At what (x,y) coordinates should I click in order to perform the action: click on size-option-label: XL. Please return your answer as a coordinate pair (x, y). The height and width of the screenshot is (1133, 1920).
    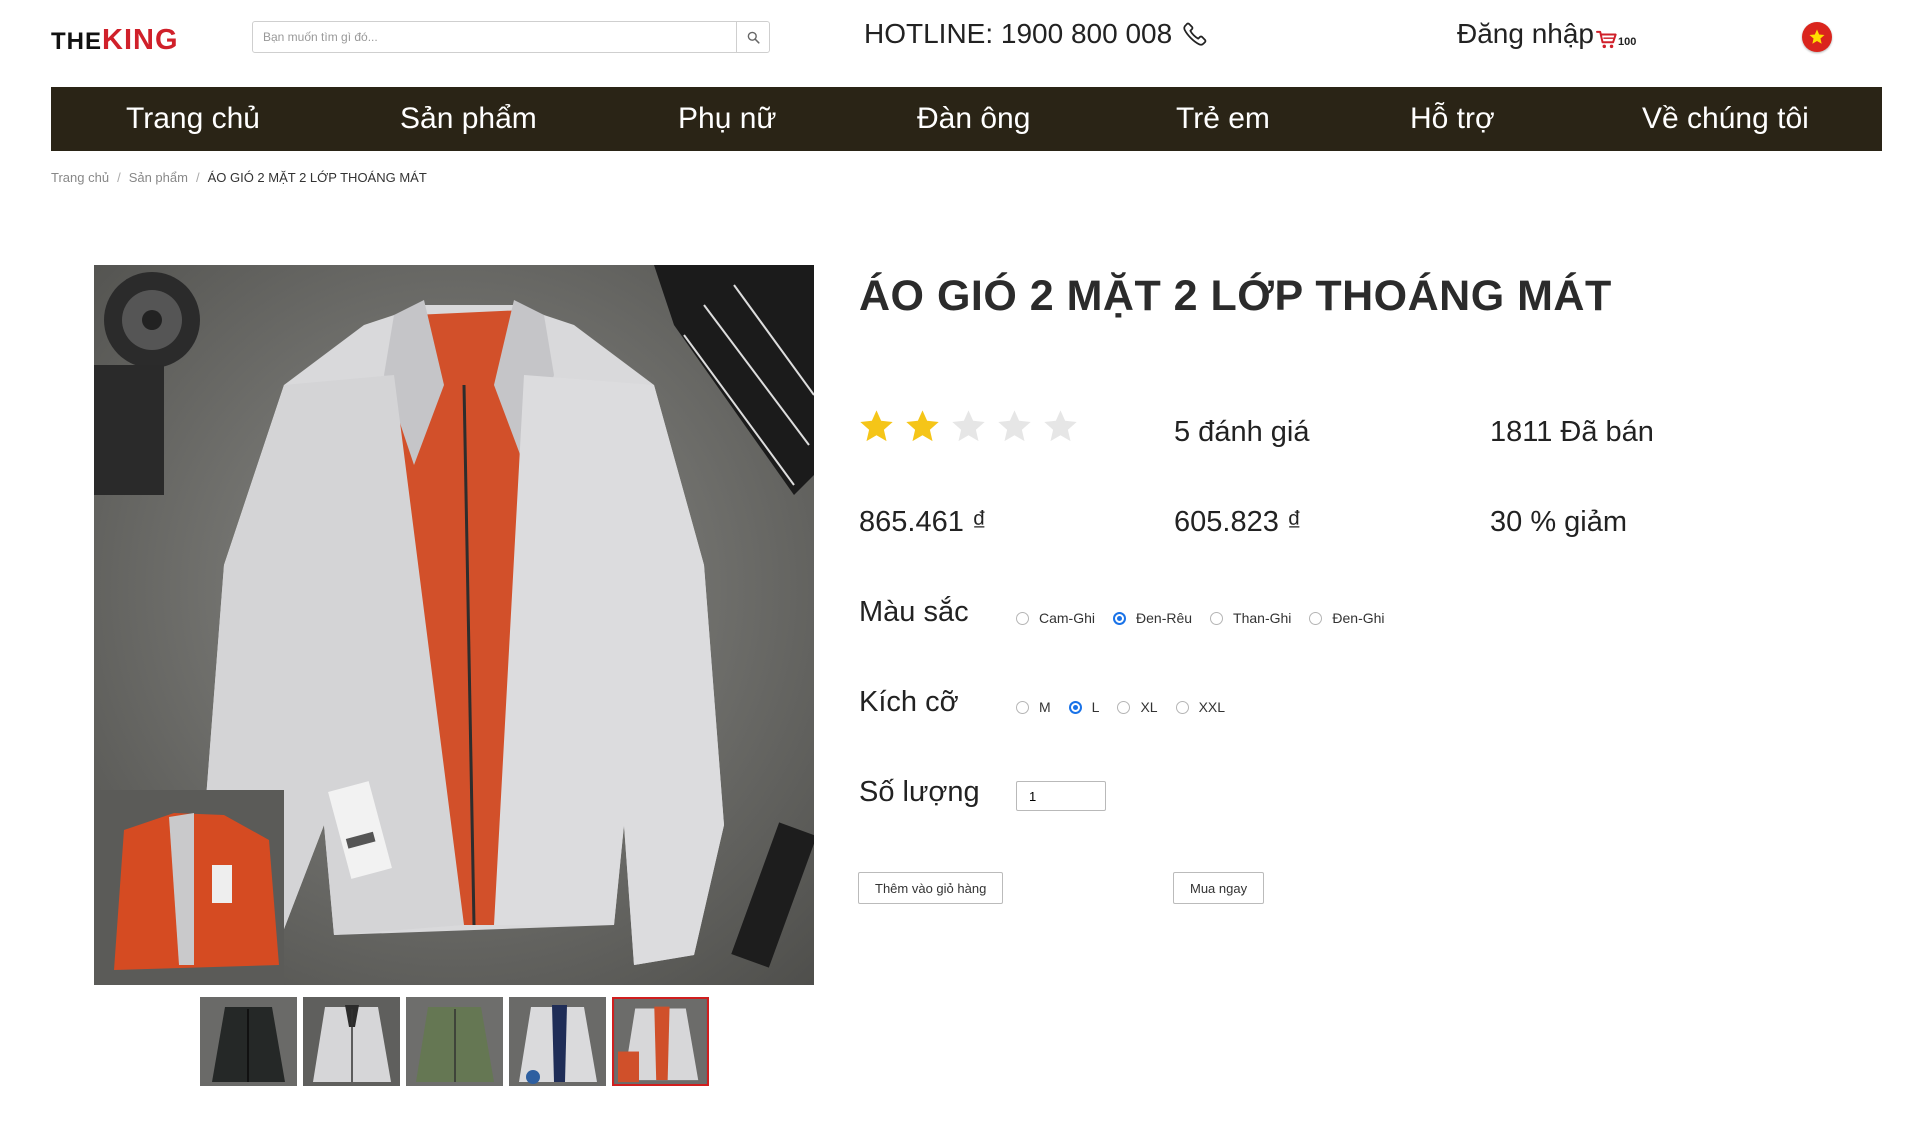
    Looking at the image, I should click on (1149, 707).